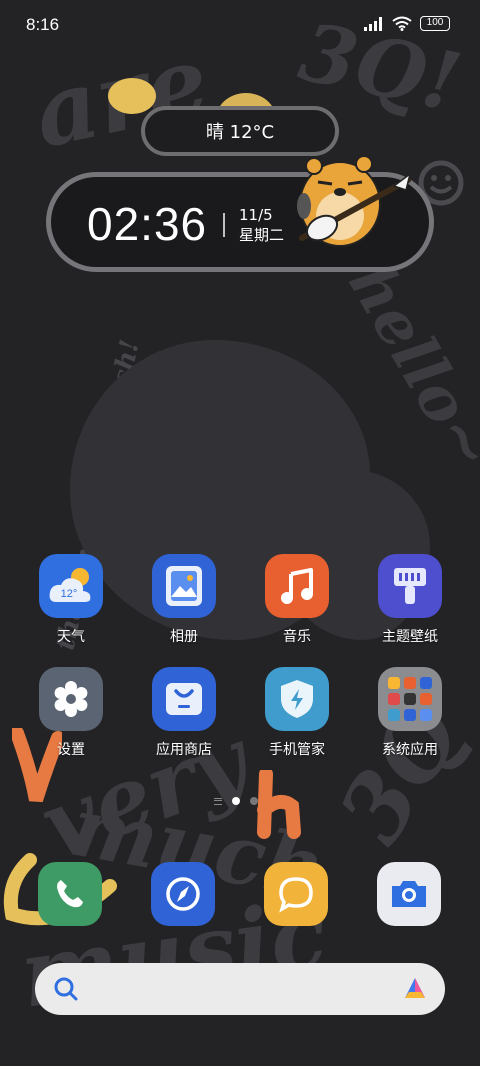 The width and height of the screenshot is (480, 1066). I want to click on app-store-icon, so click(184, 699).